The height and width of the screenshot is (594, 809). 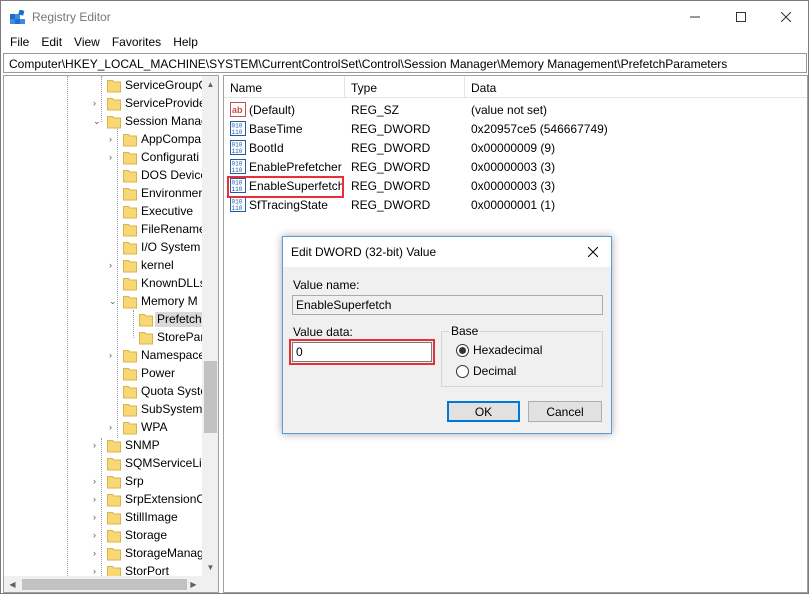 I want to click on decimal-radio: Decimal, so click(x=486, y=371).